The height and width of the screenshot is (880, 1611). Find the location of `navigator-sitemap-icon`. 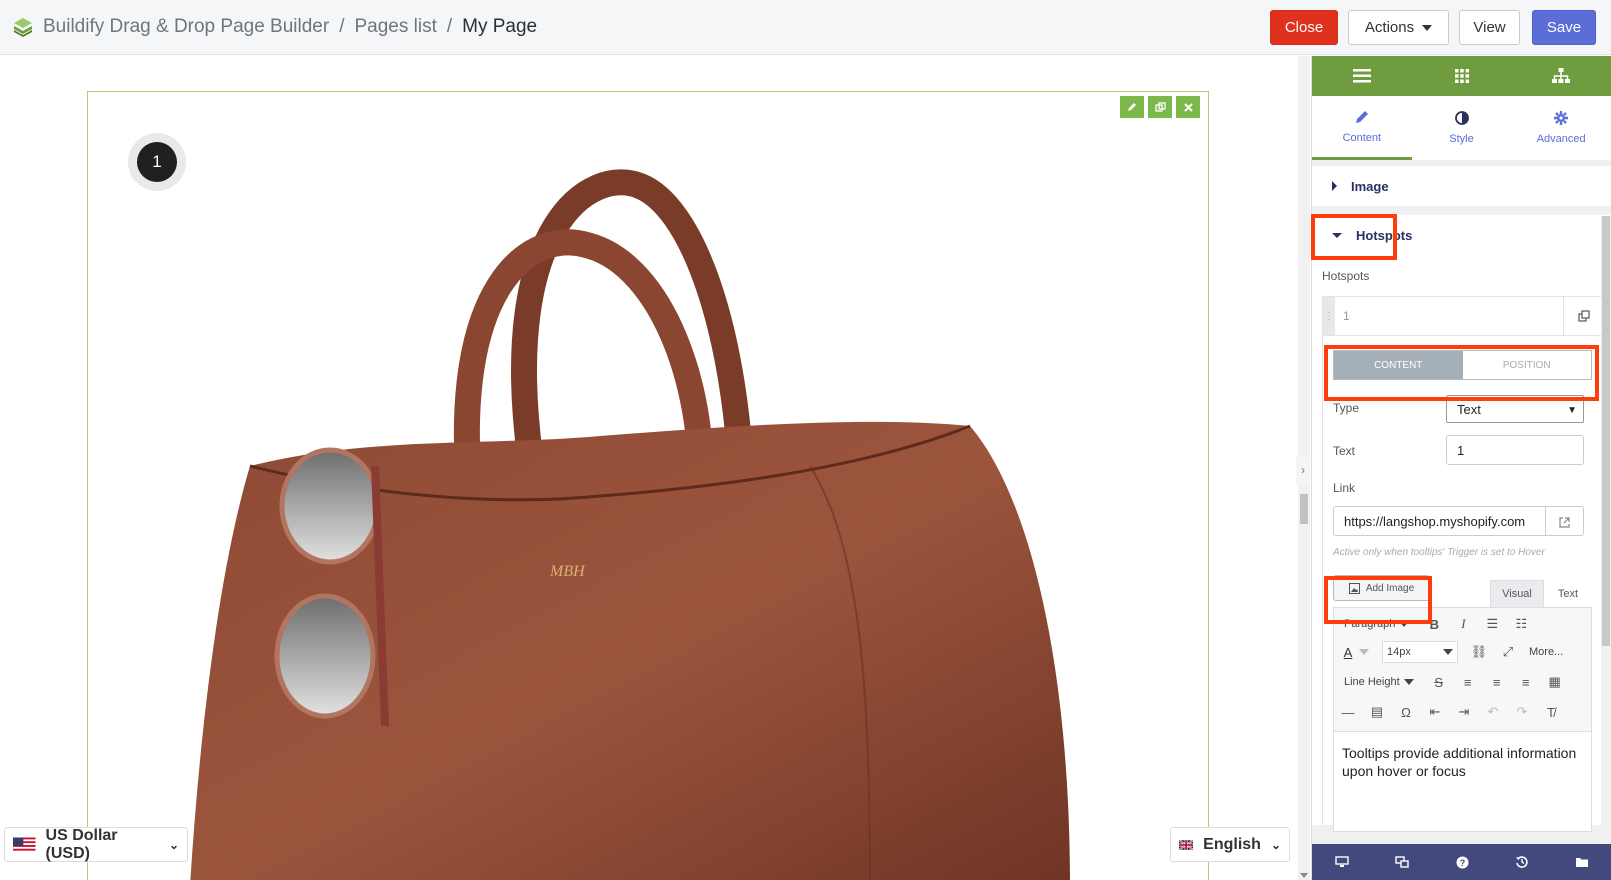

navigator-sitemap-icon is located at coordinates (1561, 76).